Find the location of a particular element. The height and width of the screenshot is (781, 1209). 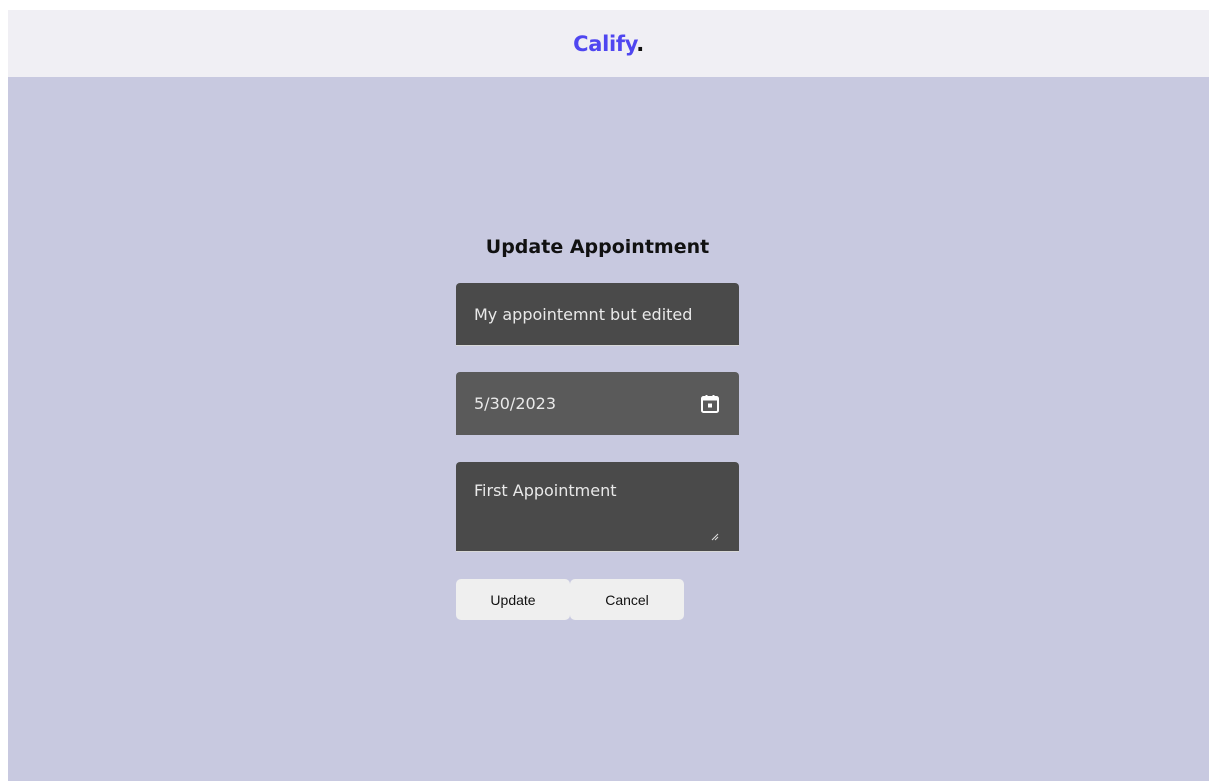

resize-grip-icon is located at coordinates (715, 533).